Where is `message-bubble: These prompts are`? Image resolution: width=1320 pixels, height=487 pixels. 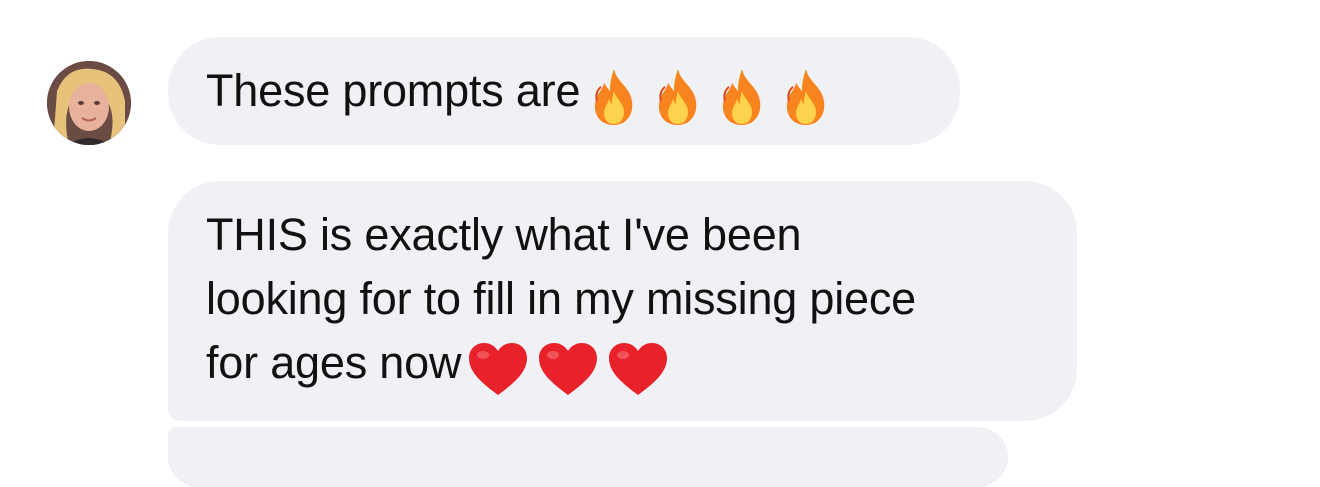 message-bubble: These prompts are is located at coordinates (564, 91).